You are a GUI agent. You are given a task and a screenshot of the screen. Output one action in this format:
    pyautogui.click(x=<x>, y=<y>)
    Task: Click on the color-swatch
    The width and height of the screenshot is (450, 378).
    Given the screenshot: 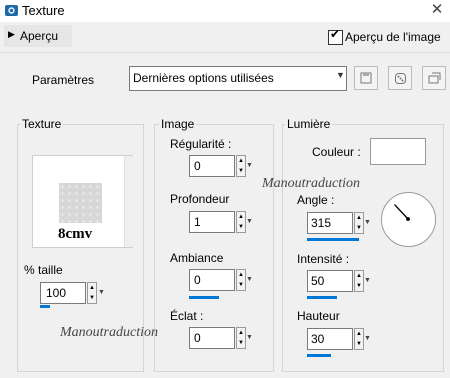 What is the action you would take?
    pyautogui.click(x=398, y=151)
    